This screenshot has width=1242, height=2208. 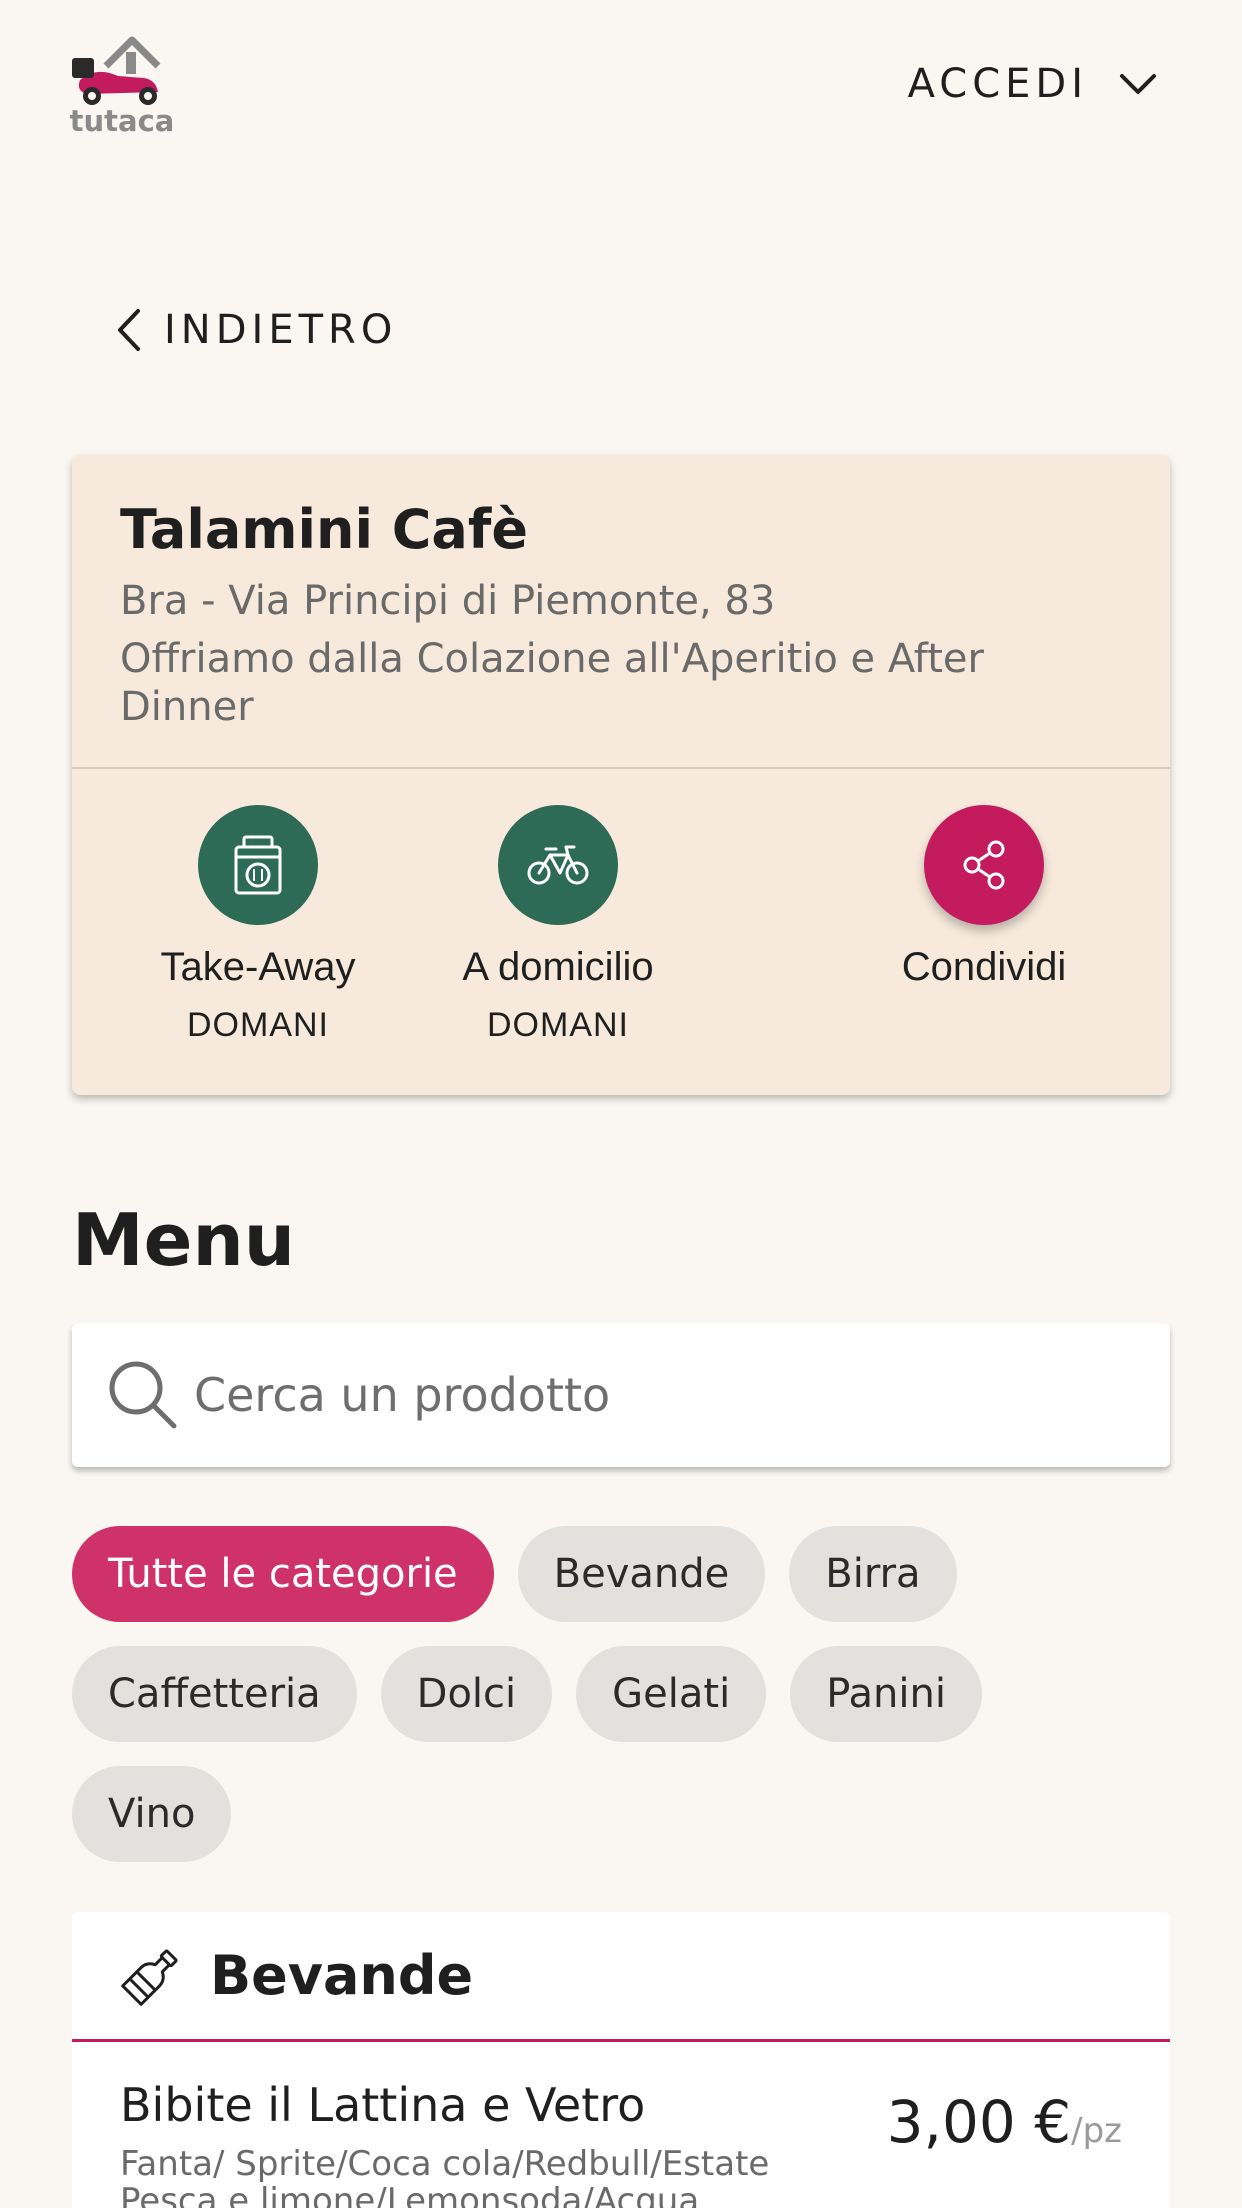 What do you see at coordinates (1096, 2131) in the screenshot?
I see `price-unit: /pz` at bounding box center [1096, 2131].